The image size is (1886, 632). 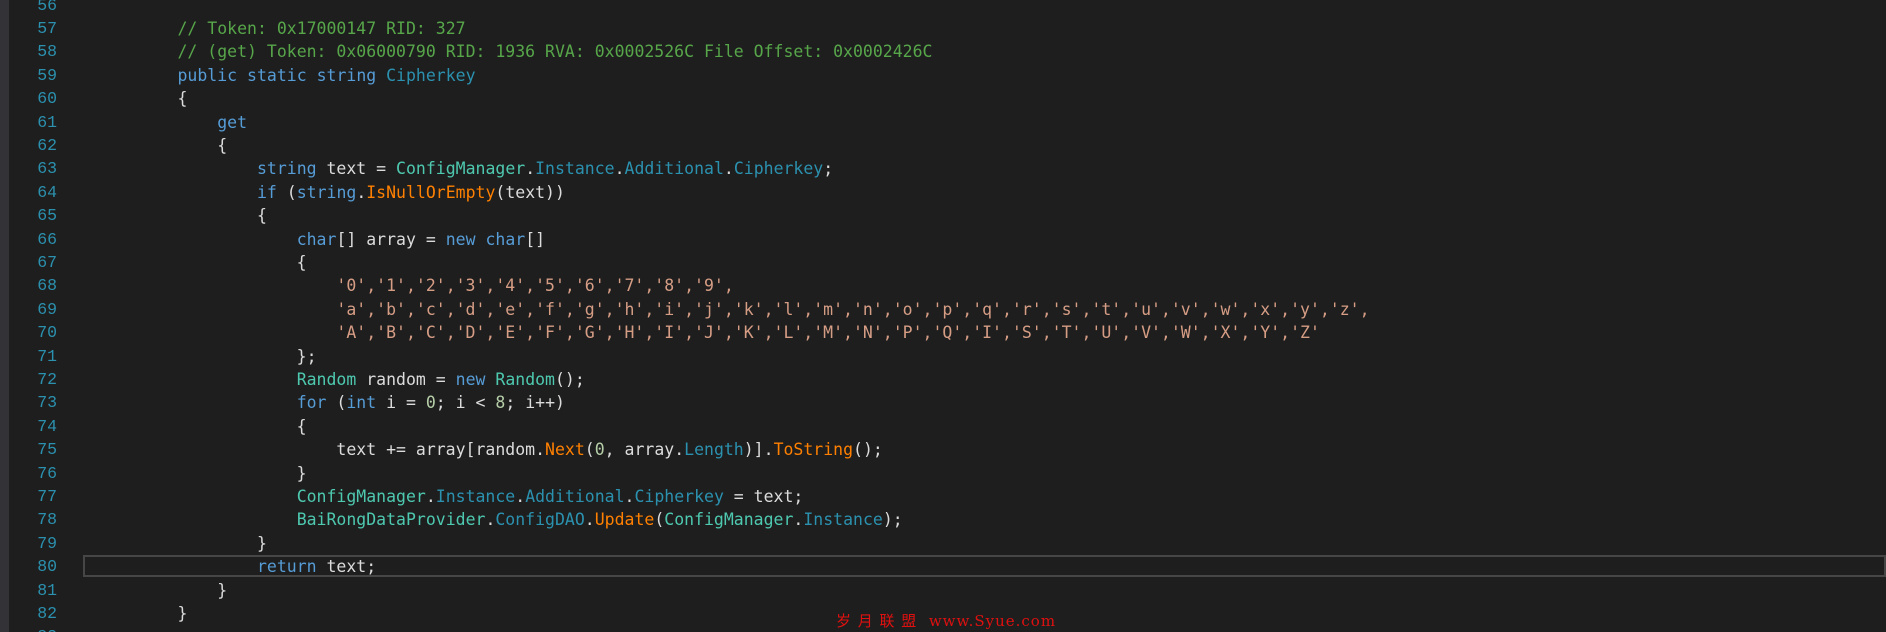 I want to click on code-text: '0','1','2','3','4','5','6','7','8','9',, so click(x=415, y=285).